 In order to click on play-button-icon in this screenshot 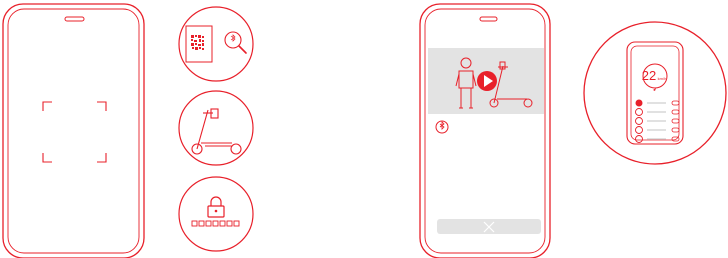, I will do `click(487, 81)`.